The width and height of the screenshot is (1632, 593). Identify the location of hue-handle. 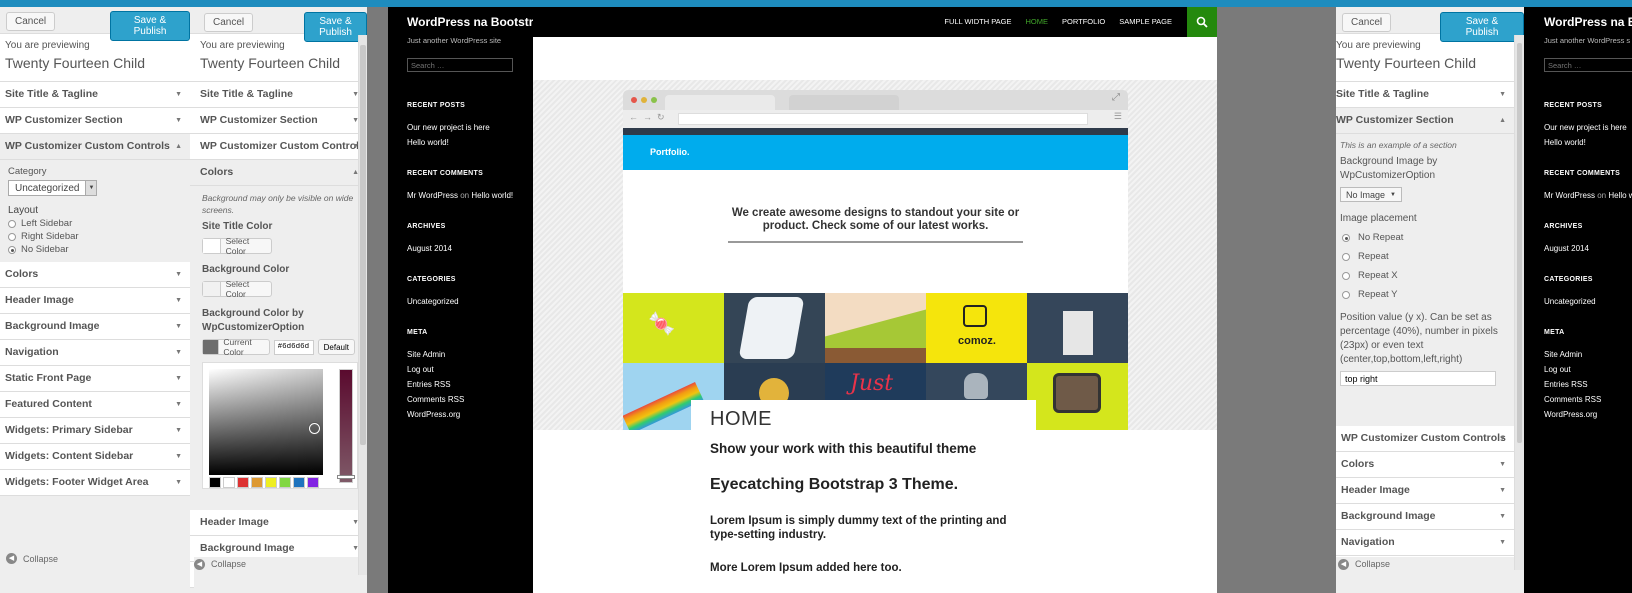
(346, 477).